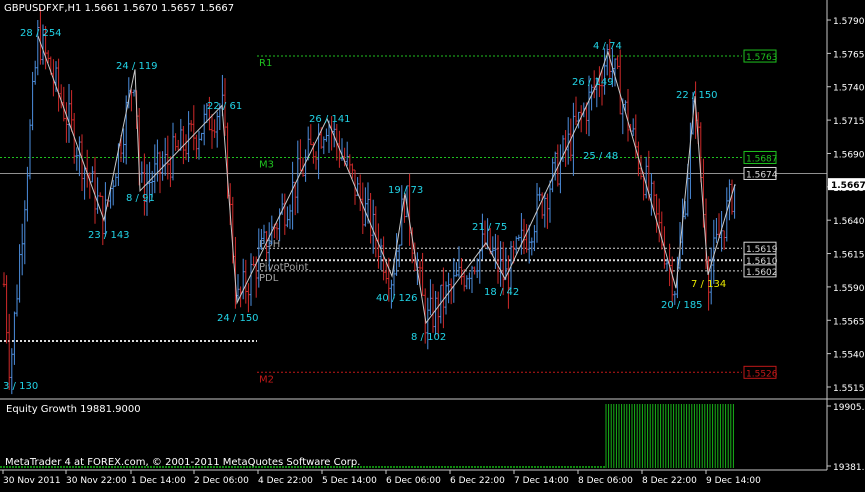  I want to click on price-tick-label: 1.5540, so click(849, 356).